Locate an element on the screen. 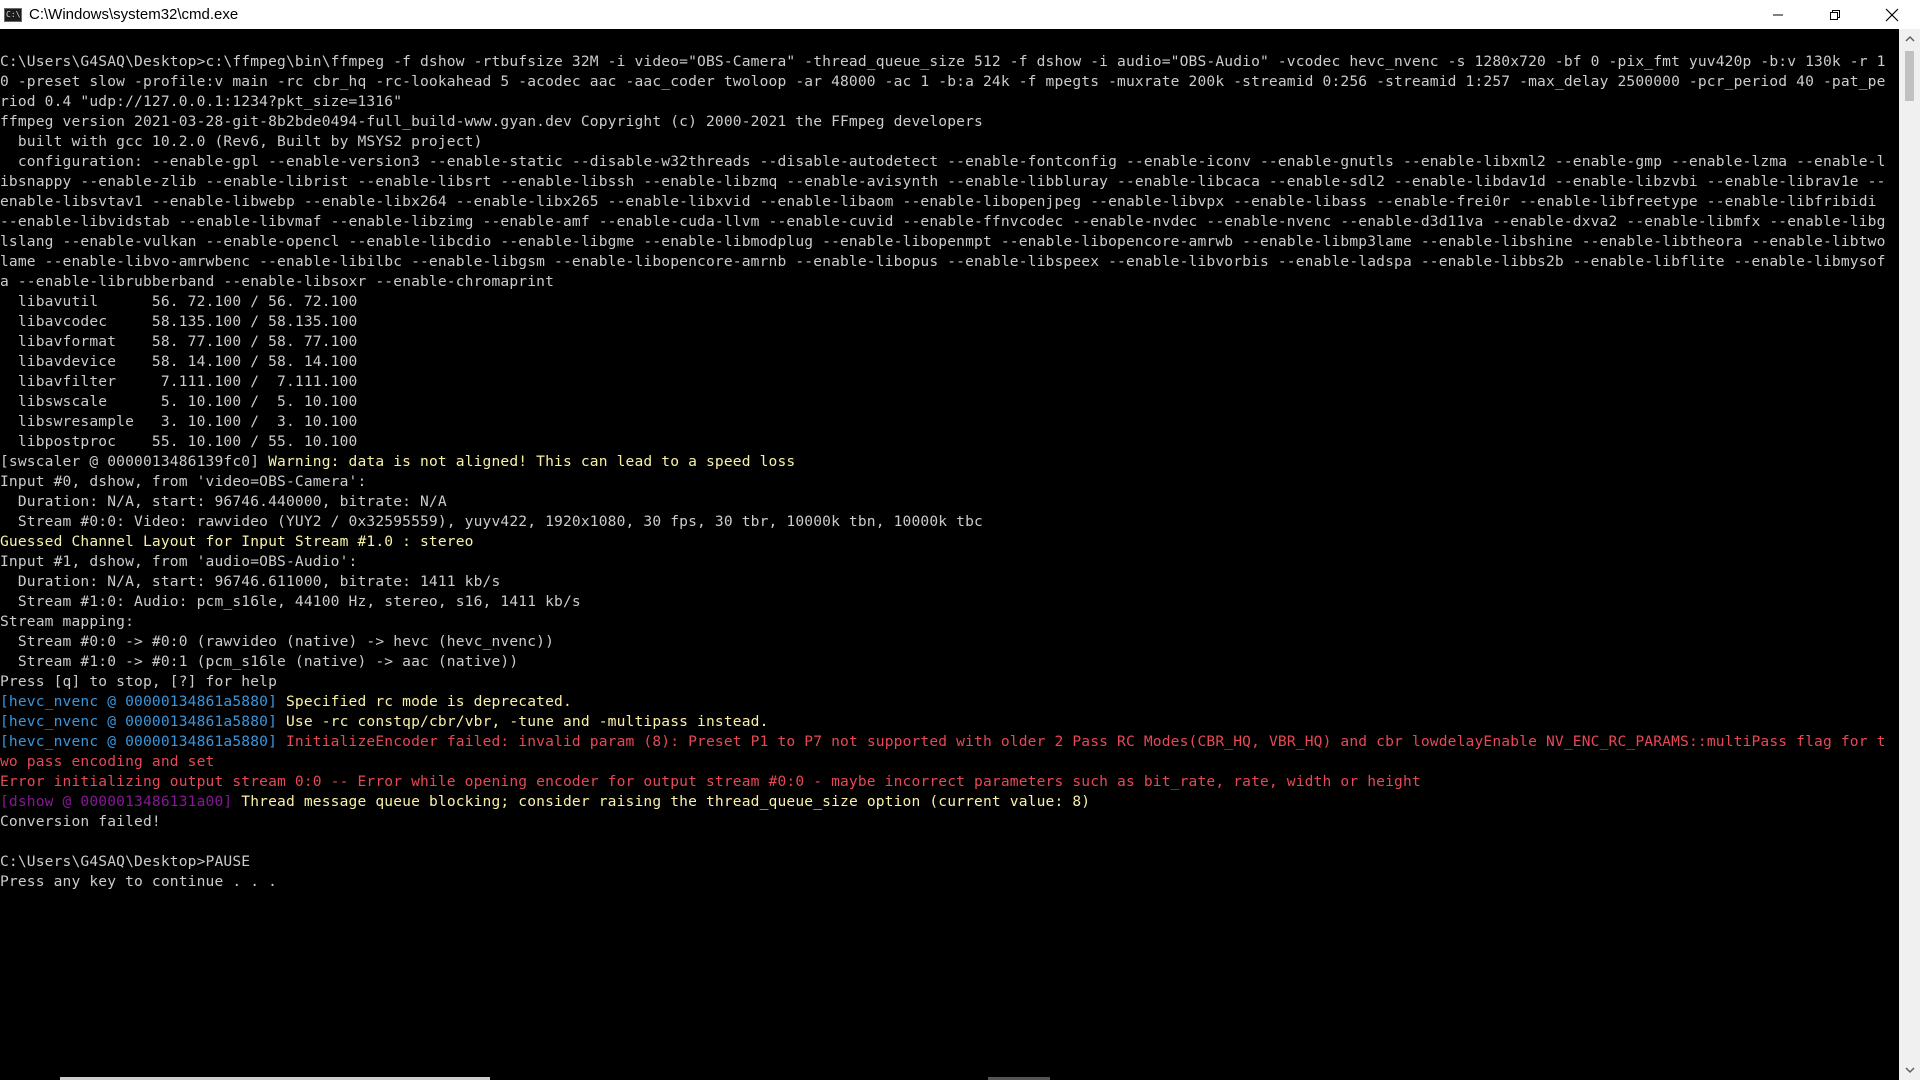 This screenshot has height=1080, width=1920. console-line: libpostproc 55. 10.100 / 55. 10.100 is located at coordinates (949, 442).